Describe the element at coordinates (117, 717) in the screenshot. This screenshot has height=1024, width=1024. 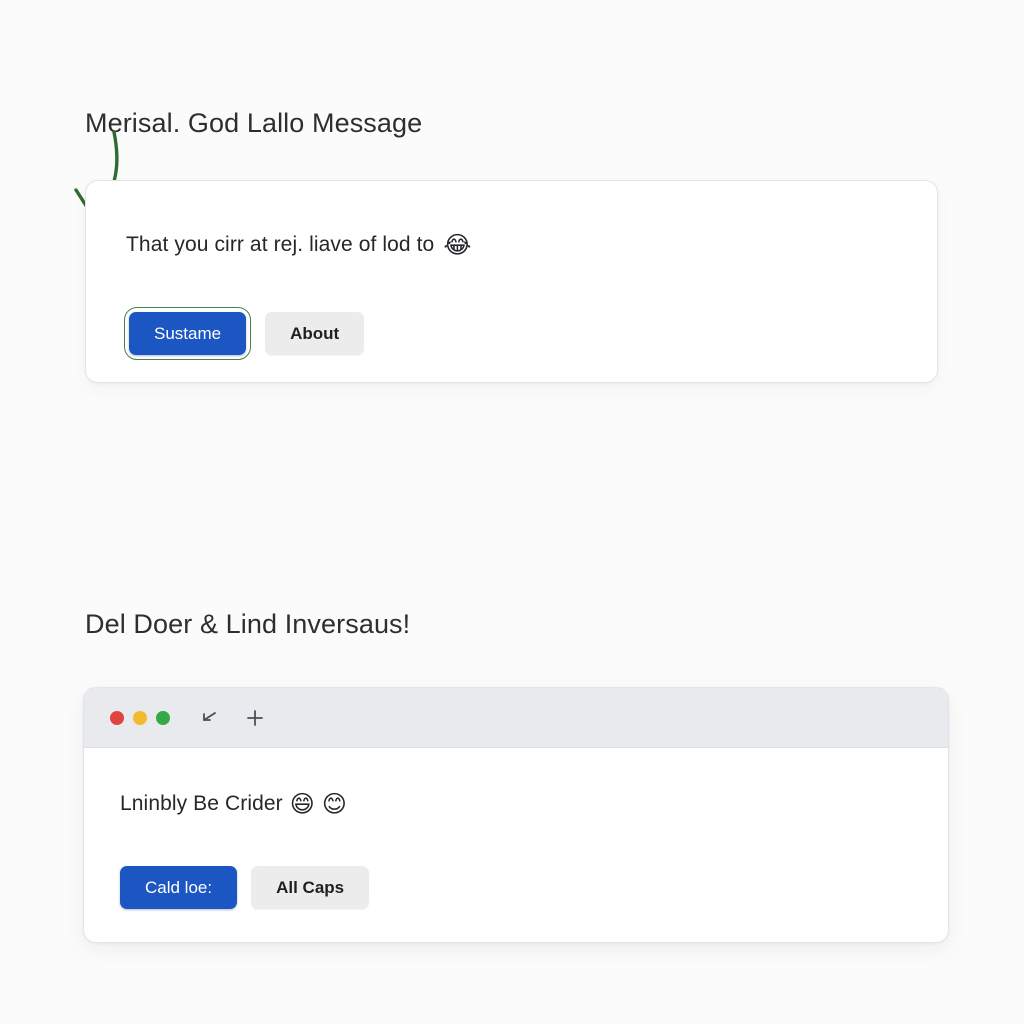
I see `close-button` at that location.